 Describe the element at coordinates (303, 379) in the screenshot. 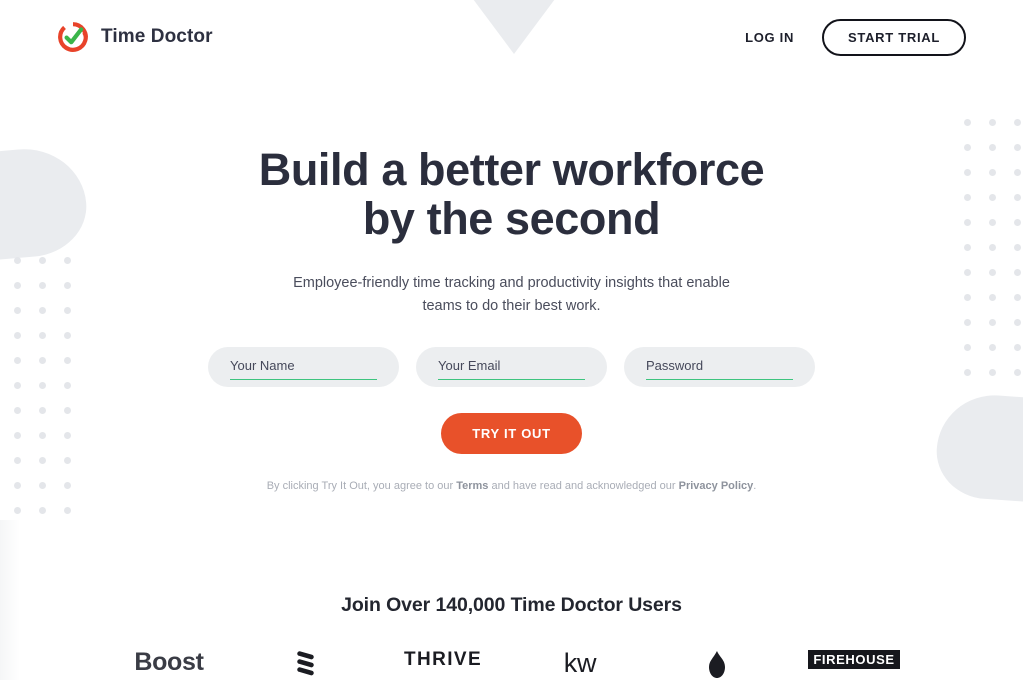

I see `your-name-underline` at that location.